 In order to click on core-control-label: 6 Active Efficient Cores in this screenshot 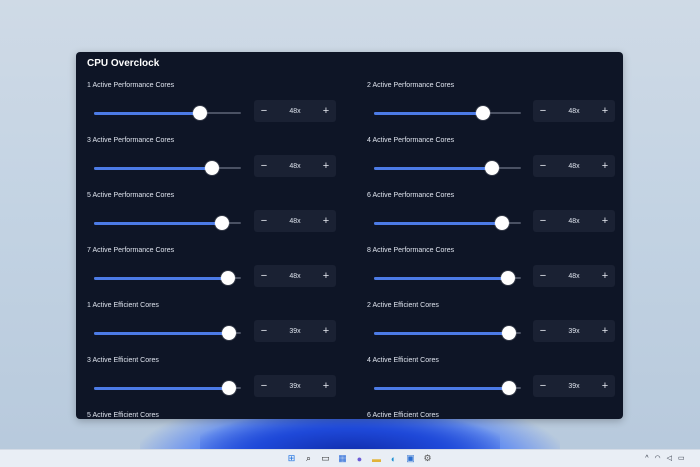, I will do `click(403, 415)`.